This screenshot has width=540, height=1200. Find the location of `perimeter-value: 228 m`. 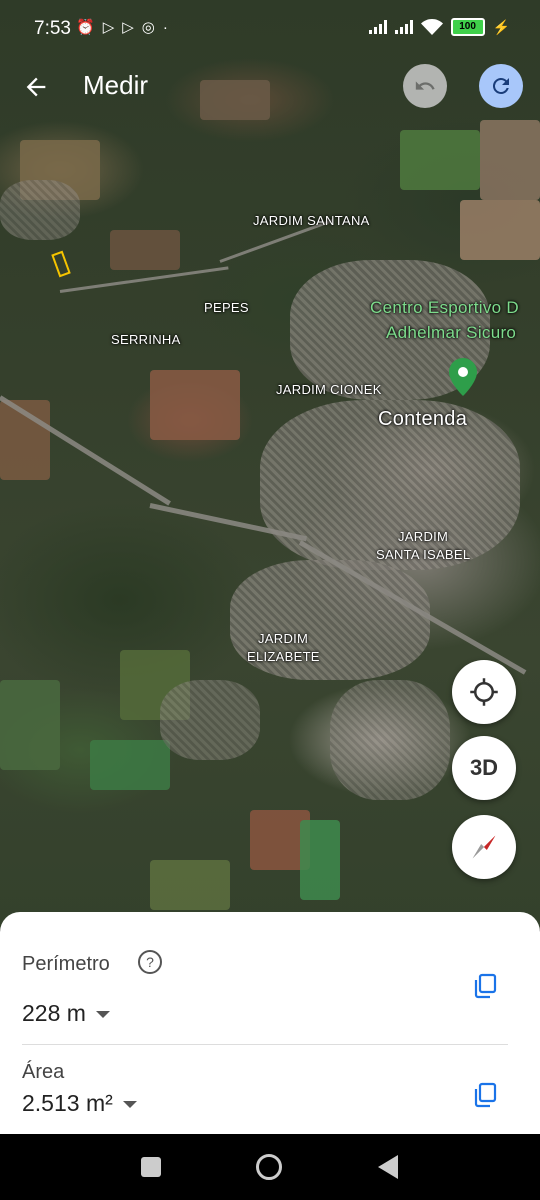

perimeter-value: 228 m is located at coordinates (66, 1013).